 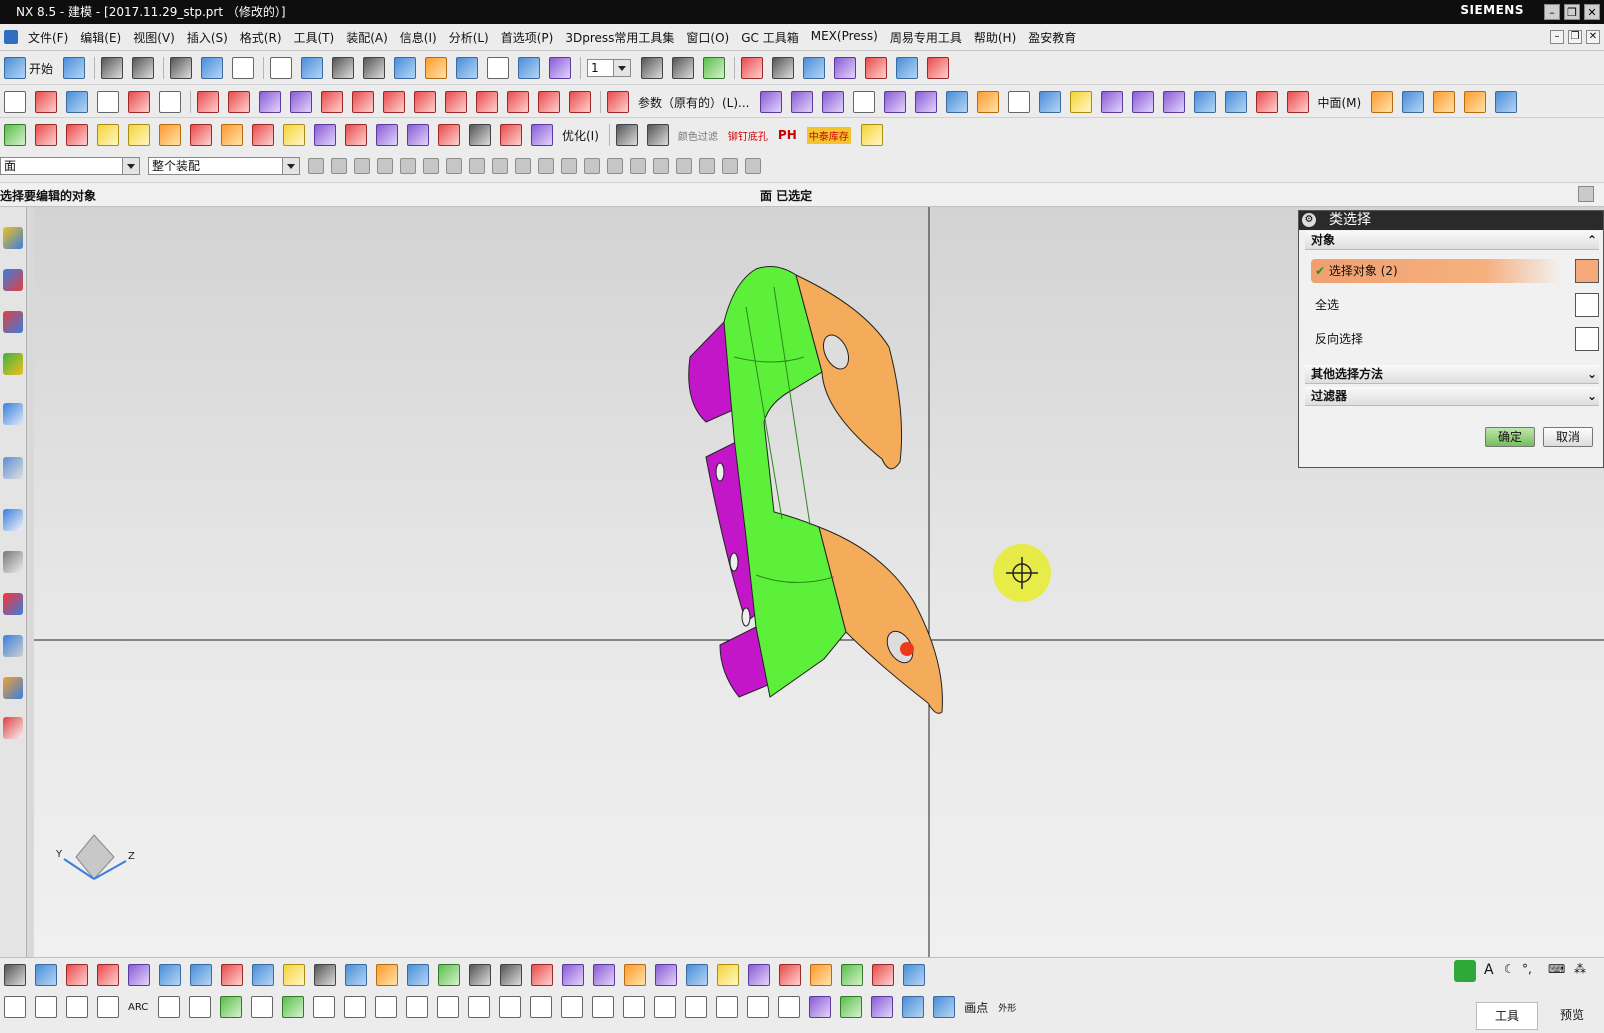 What do you see at coordinates (418, 135) in the screenshot?
I see `intersect-icon` at bounding box center [418, 135].